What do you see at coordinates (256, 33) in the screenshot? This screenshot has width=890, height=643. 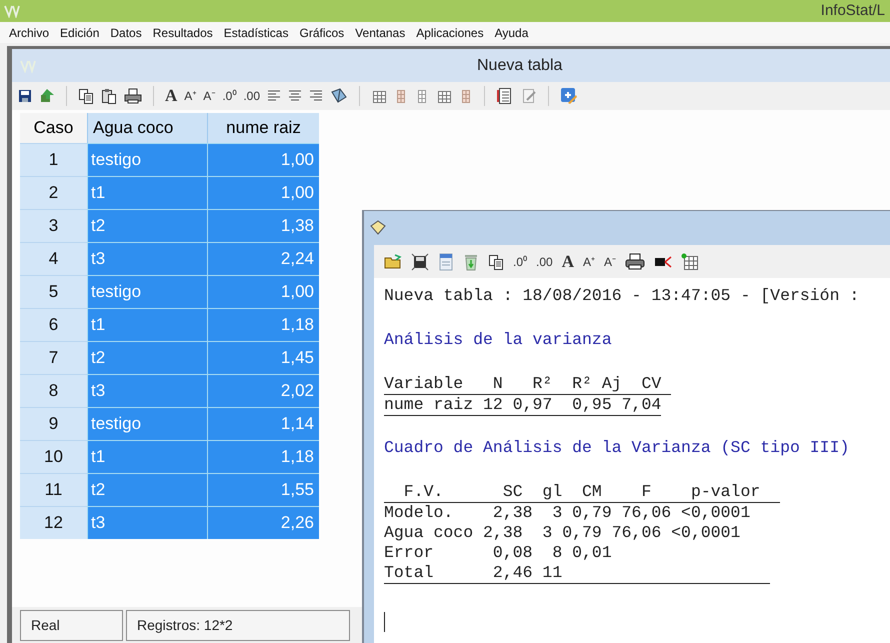 I see `menu-item: Estadísticas` at bounding box center [256, 33].